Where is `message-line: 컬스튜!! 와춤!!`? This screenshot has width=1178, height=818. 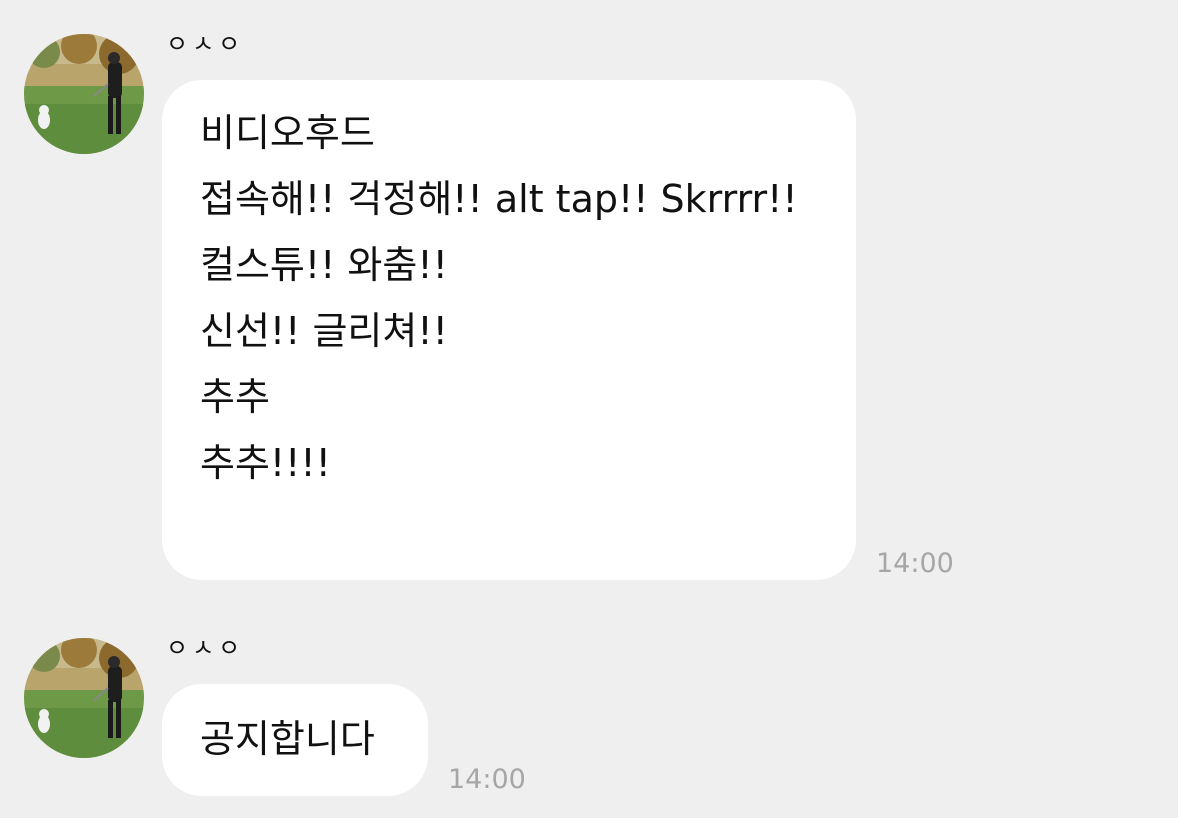
message-line: 컬스튜!! 와춤!! is located at coordinates (324, 265).